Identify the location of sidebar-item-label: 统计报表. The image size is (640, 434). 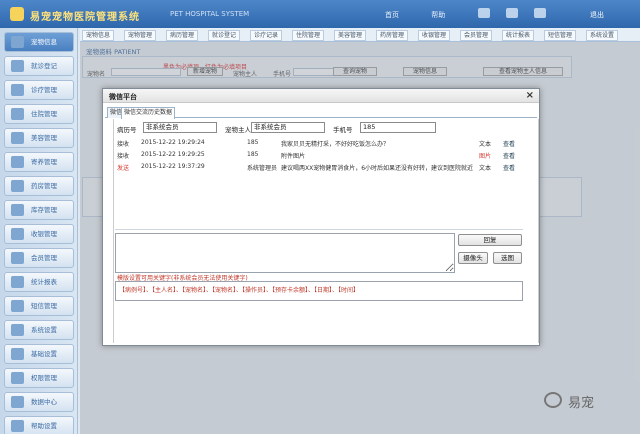
(44, 282).